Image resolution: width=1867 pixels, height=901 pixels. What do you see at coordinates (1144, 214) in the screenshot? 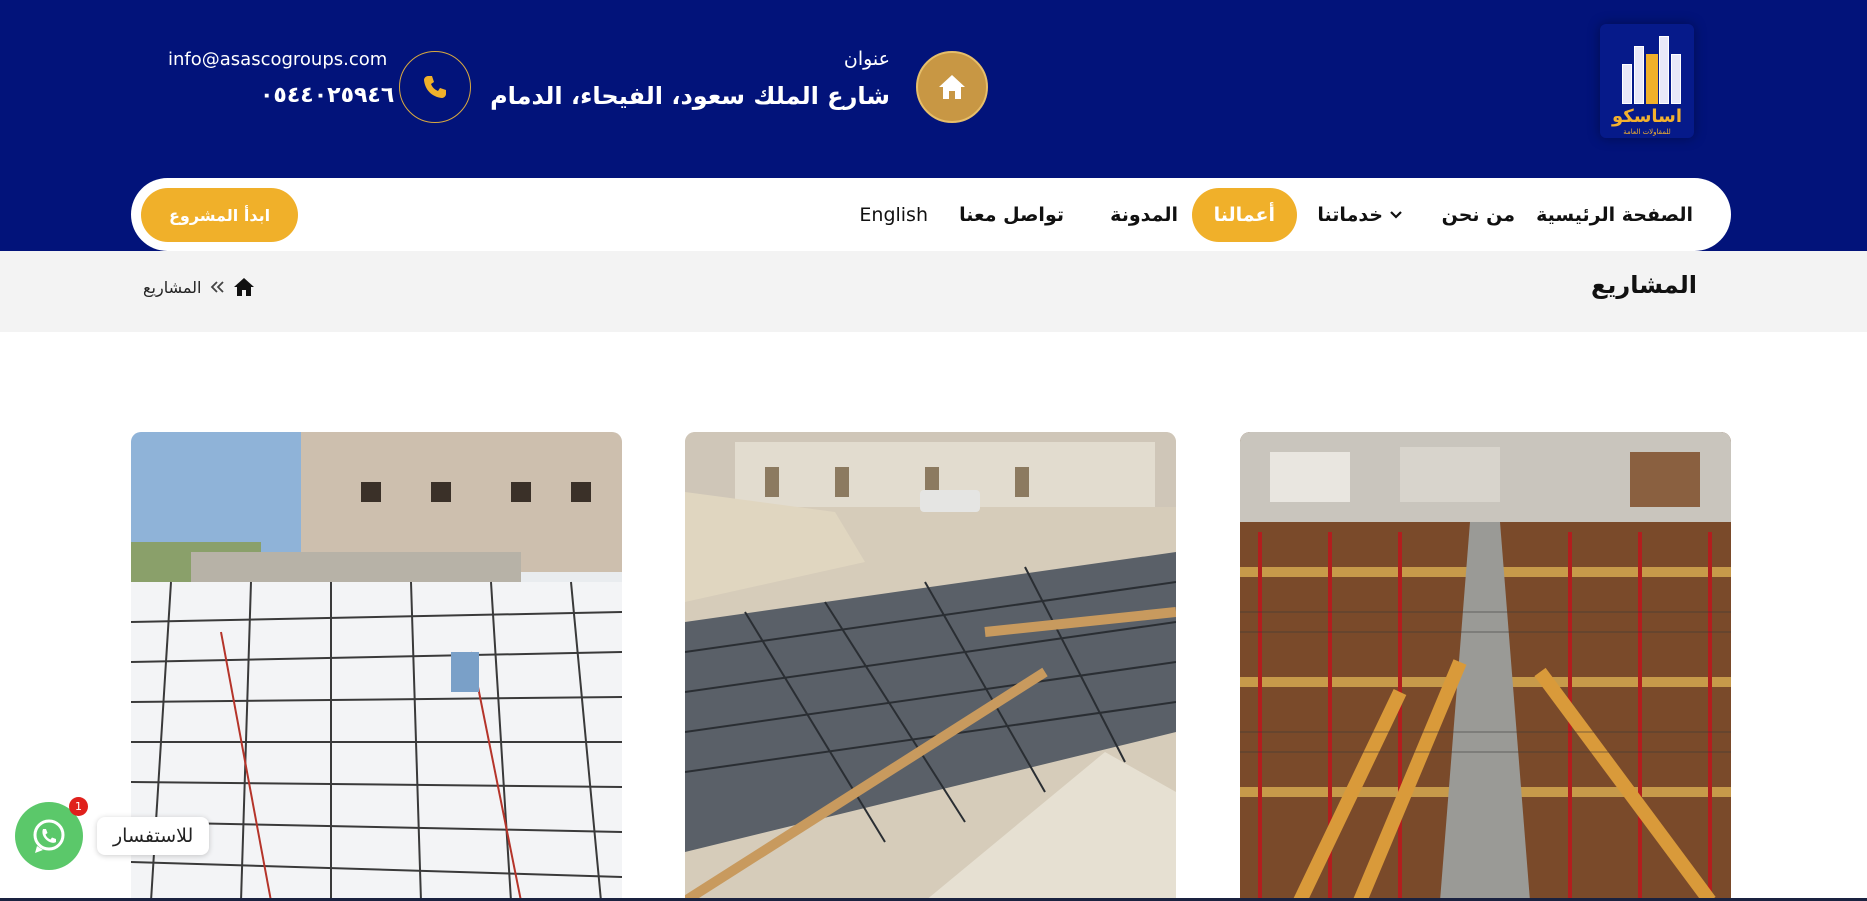
I see `nav-blog: المدونة` at bounding box center [1144, 214].